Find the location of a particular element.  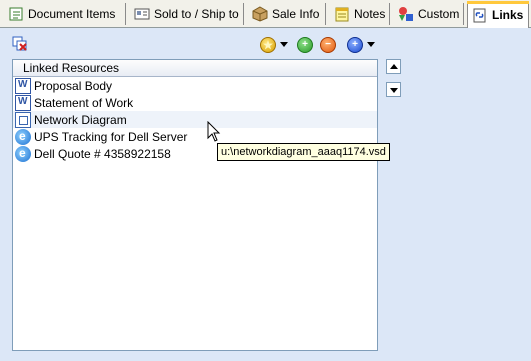

tab-label: Notes is located at coordinates (370, 14).